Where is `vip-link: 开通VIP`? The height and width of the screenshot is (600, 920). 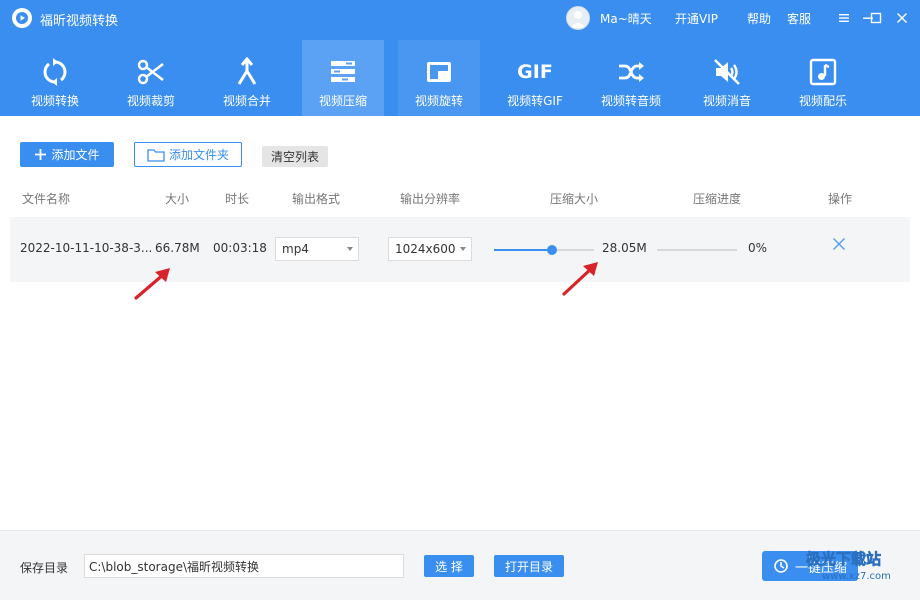
vip-link: 开通VIP is located at coordinates (696, 18).